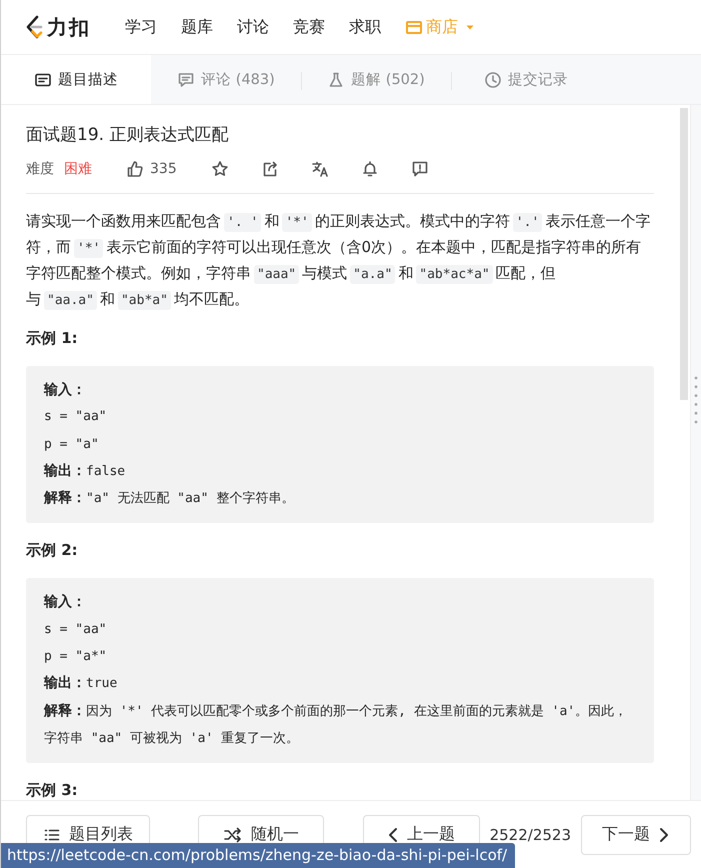  Describe the element at coordinates (71, 444) in the screenshot. I see `example-value: p = "a"` at that location.